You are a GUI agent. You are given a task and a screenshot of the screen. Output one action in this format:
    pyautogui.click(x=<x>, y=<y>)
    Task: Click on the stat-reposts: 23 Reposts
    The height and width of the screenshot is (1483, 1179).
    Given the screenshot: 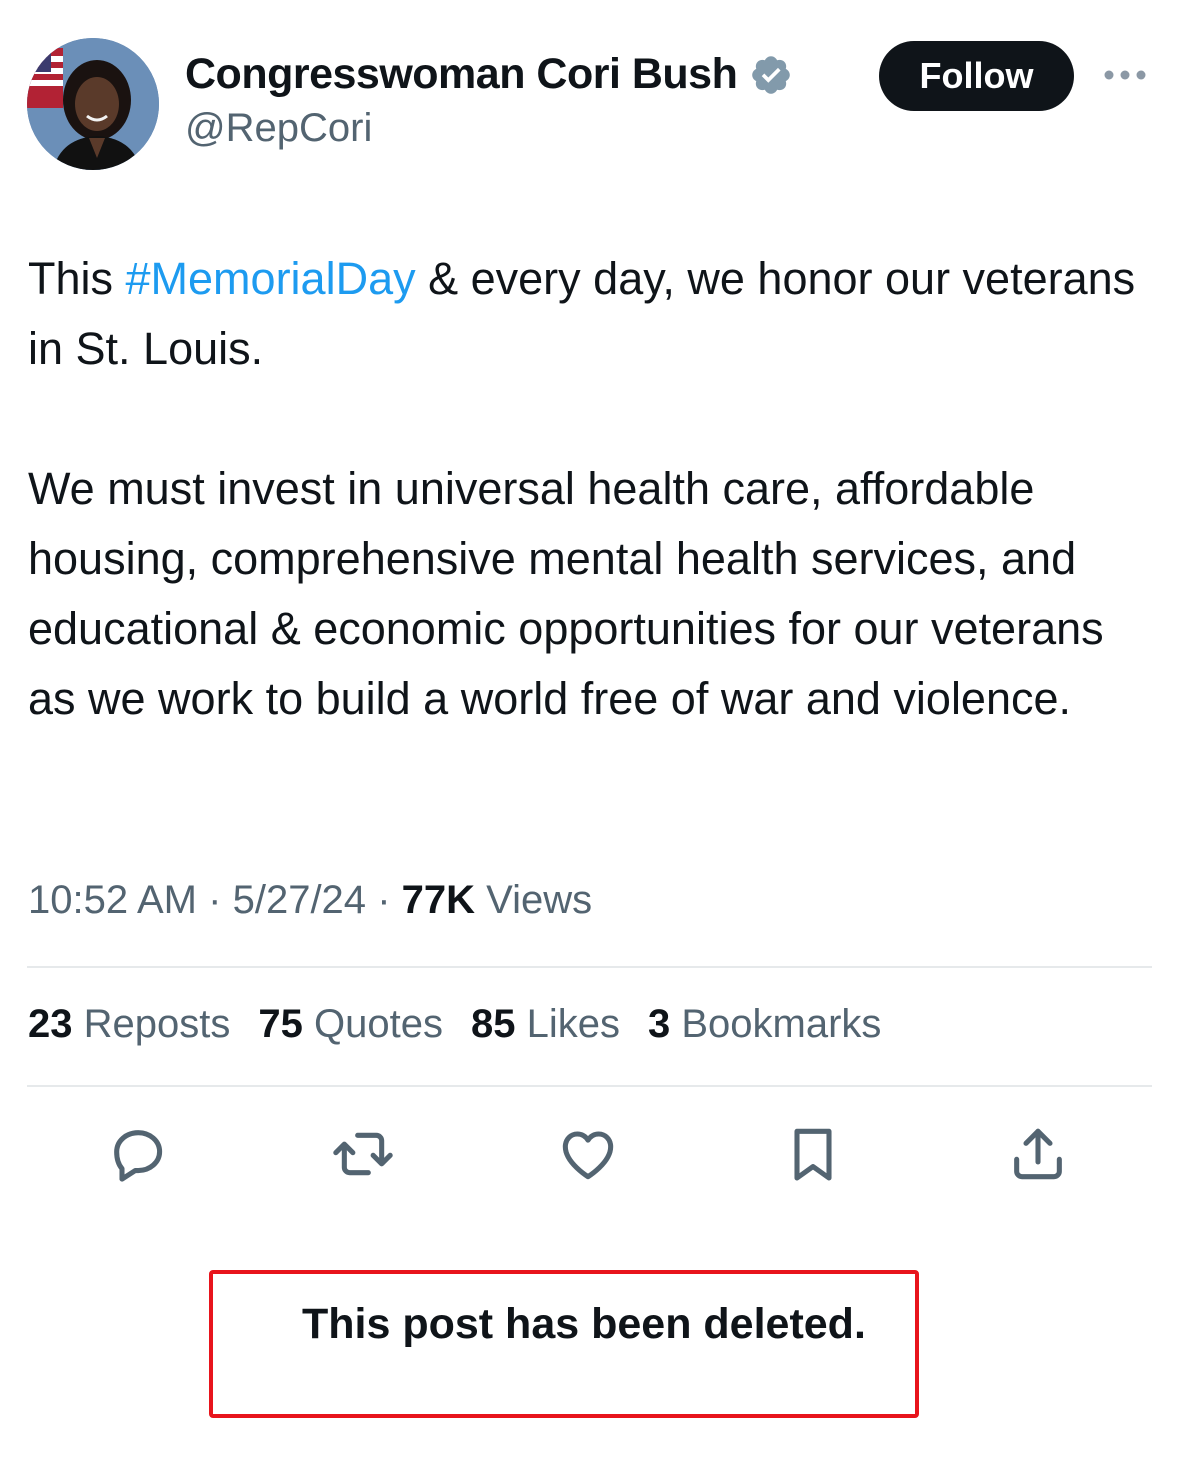 What is the action you would take?
    pyautogui.click(x=129, y=1024)
    